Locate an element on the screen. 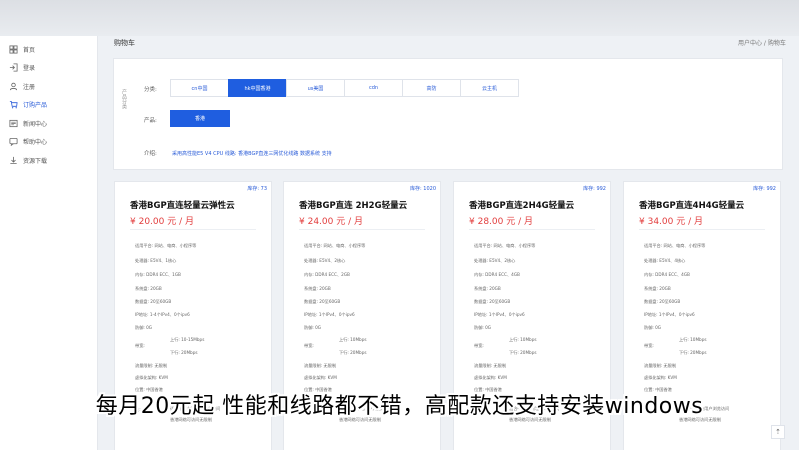  help-icon is located at coordinates (13, 142).